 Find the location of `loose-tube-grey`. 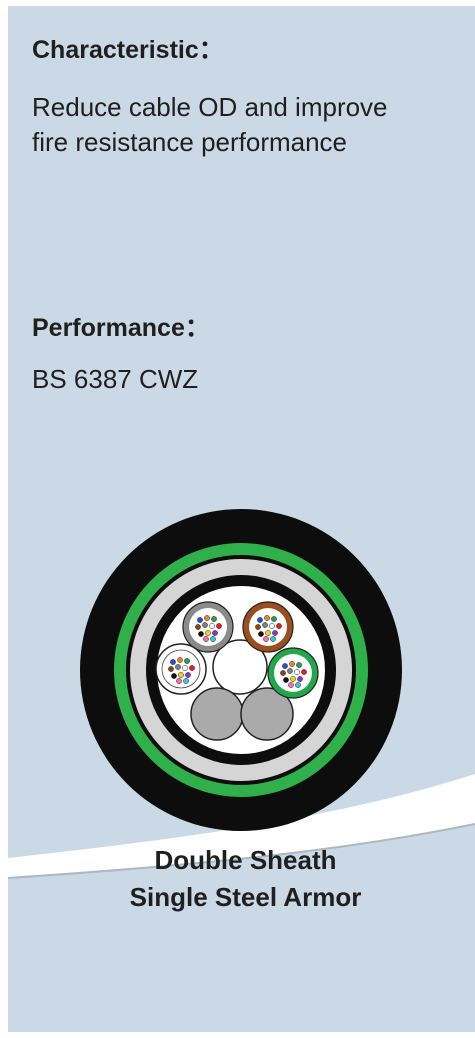

loose-tube-grey is located at coordinates (208, 627).